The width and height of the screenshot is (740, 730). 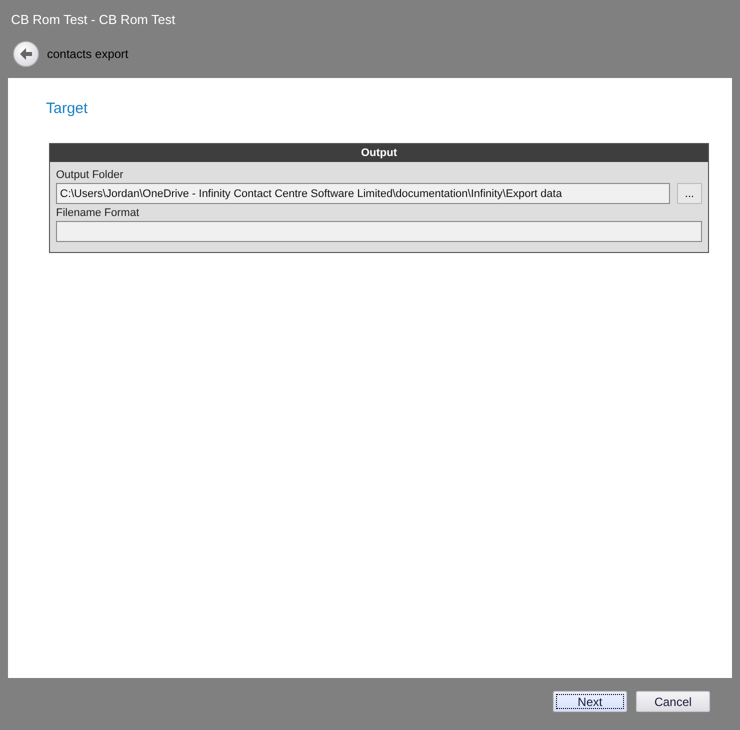 What do you see at coordinates (93, 20) in the screenshot?
I see `window-title: CB Rom Test - CB Rom Test` at bounding box center [93, 20].